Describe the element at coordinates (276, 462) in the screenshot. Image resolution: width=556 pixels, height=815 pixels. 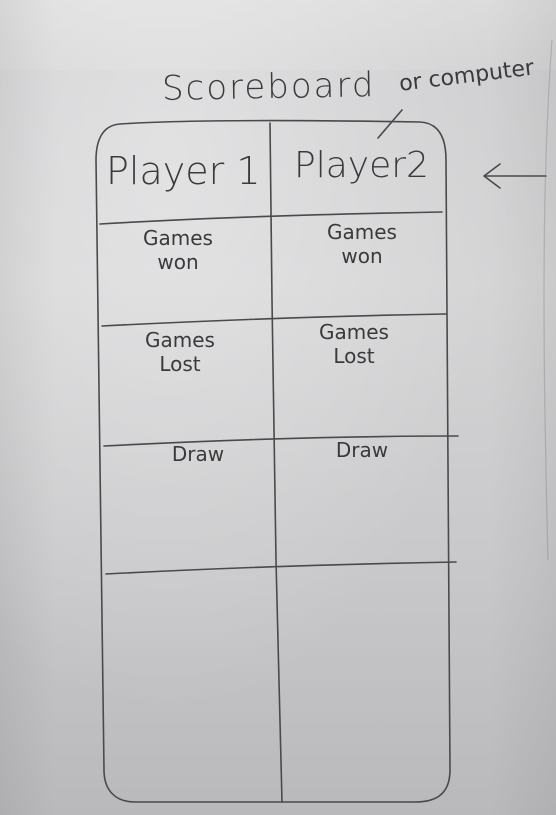
I see `column-divider` at that location.